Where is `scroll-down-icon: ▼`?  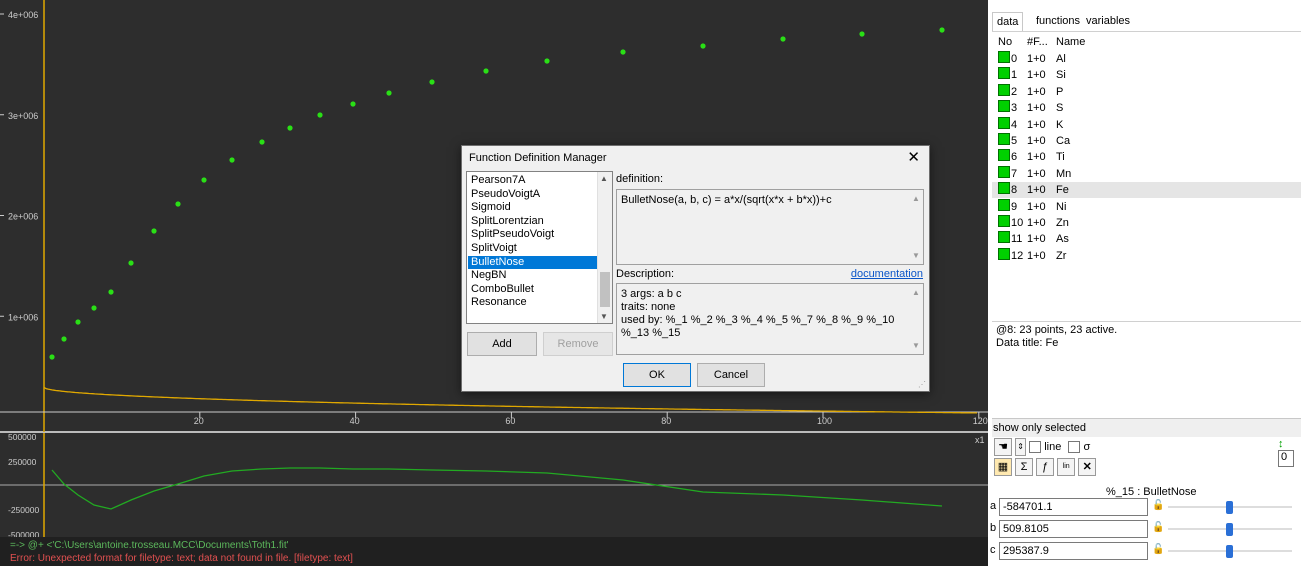 scroll-down-icon: ▼ is located at coordinates (604, 316).